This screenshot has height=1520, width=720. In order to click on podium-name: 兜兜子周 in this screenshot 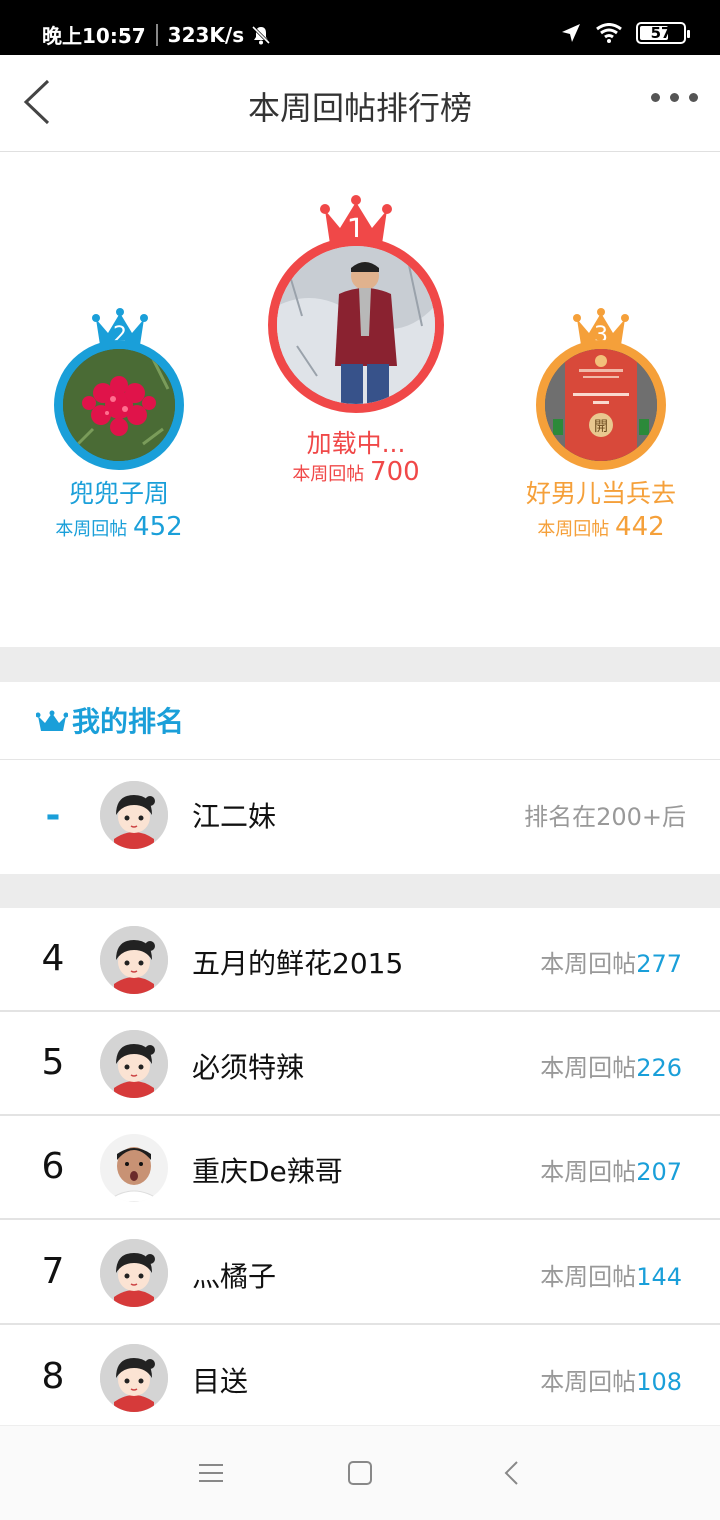, I will do `click(118, 493)`.